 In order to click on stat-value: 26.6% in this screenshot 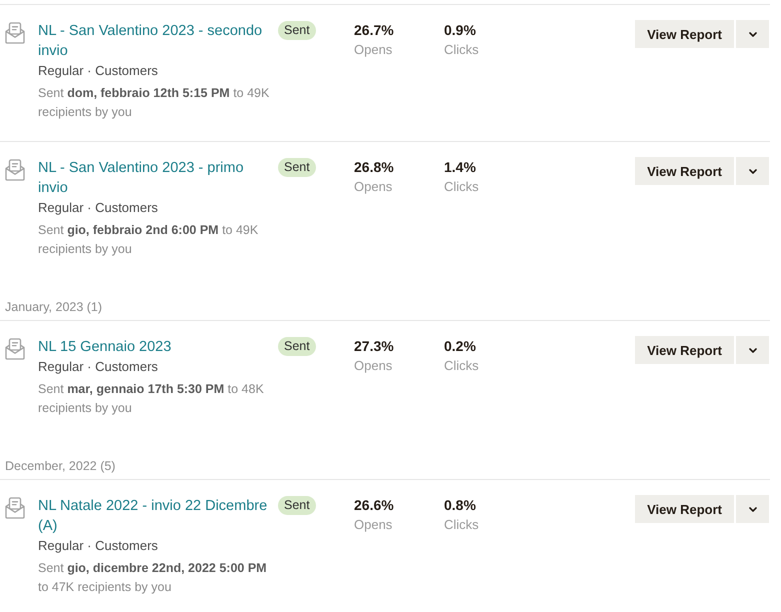, I will do `click(374, 505)`.